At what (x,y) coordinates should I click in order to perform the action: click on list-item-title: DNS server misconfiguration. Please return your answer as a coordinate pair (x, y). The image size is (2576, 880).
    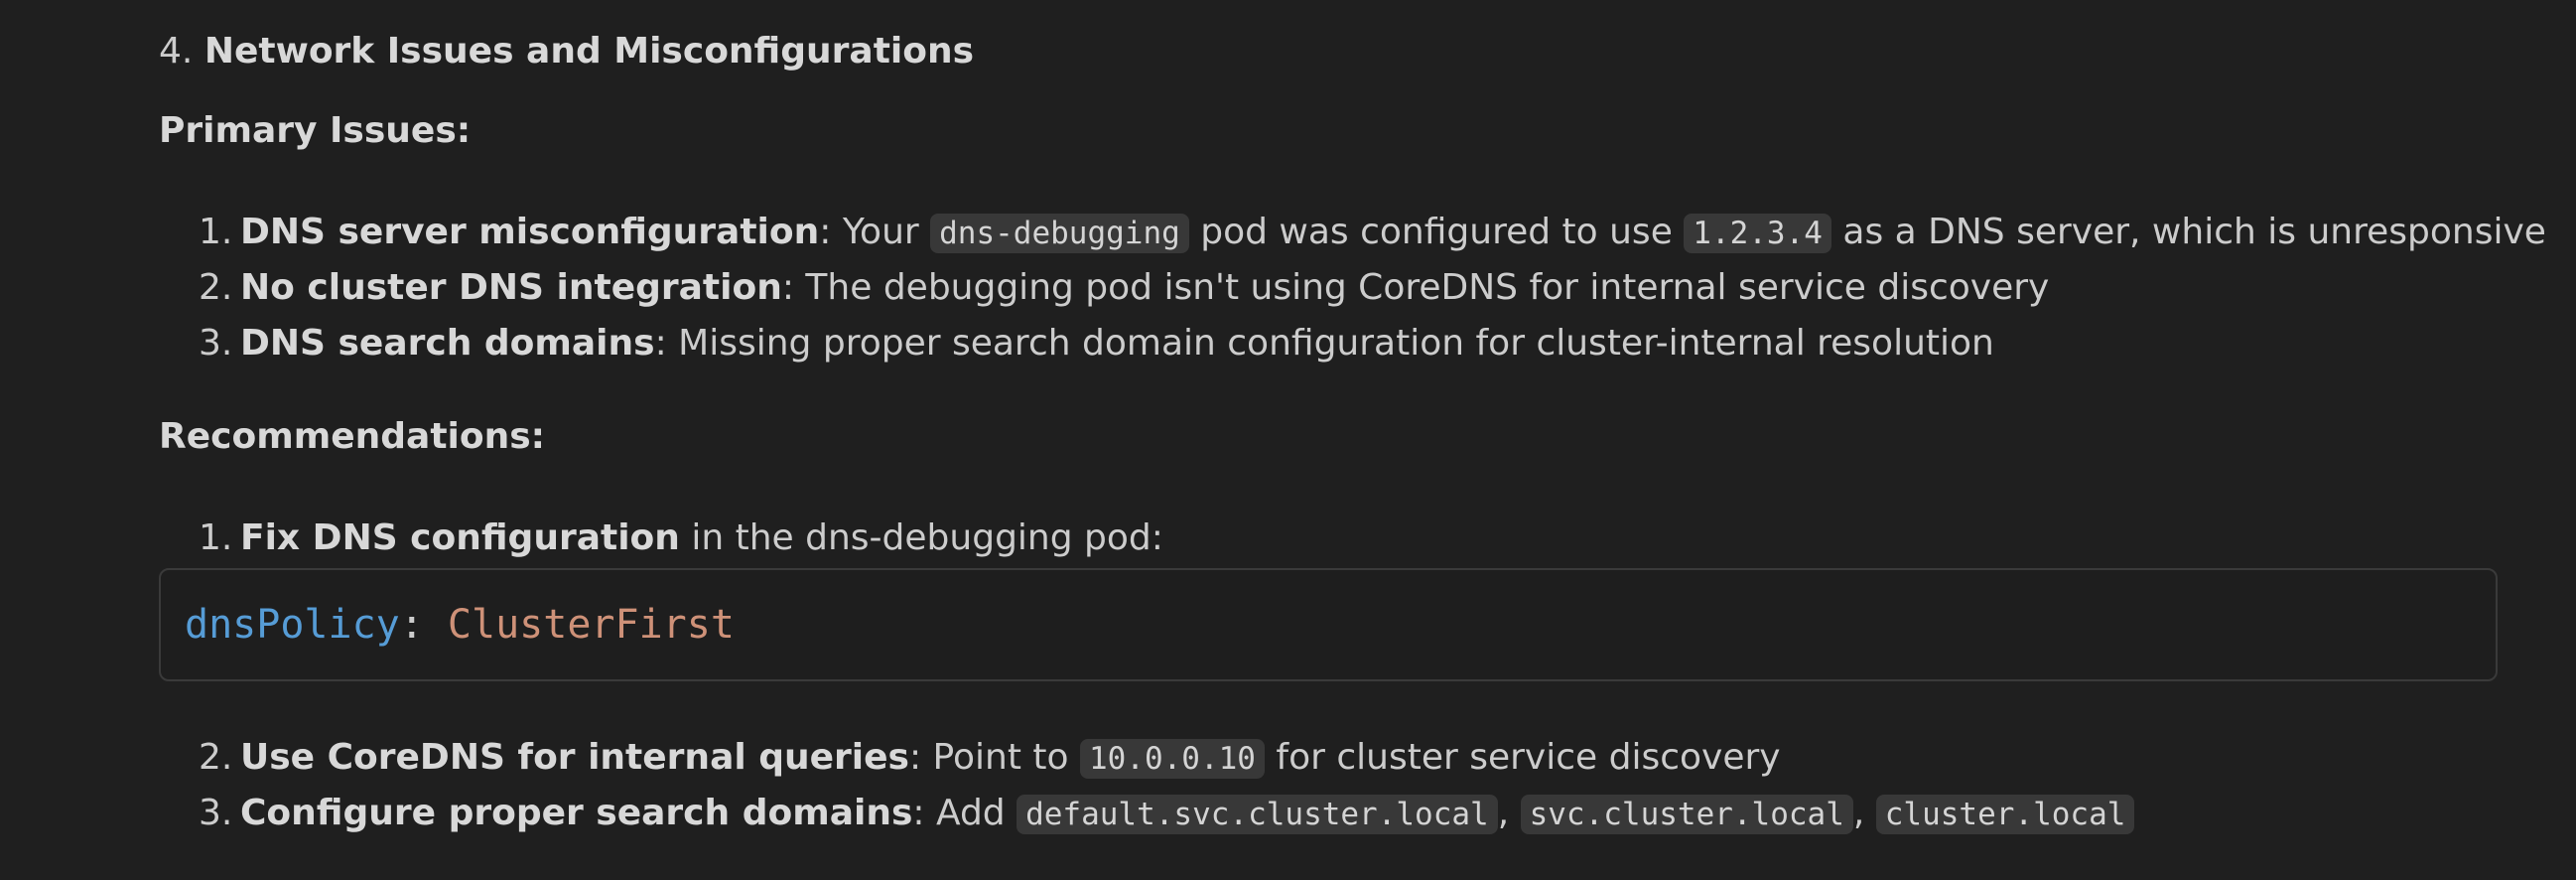
    Looking at the image, I should click on (530, 232).